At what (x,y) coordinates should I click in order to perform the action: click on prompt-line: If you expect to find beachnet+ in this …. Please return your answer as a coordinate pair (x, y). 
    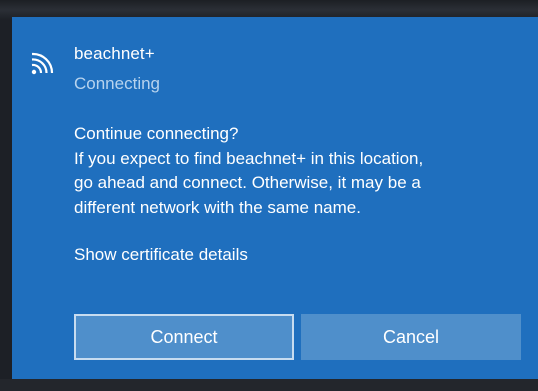
    Looking at the image, I should click on (249, 158).